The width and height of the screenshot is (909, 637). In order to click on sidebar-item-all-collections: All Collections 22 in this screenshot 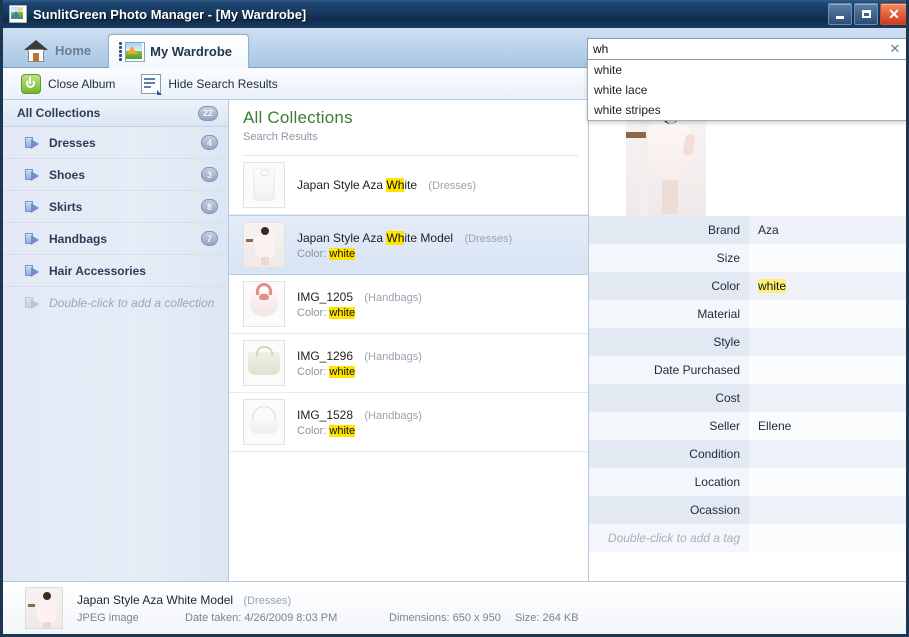, I will do `click(115, 113)`.